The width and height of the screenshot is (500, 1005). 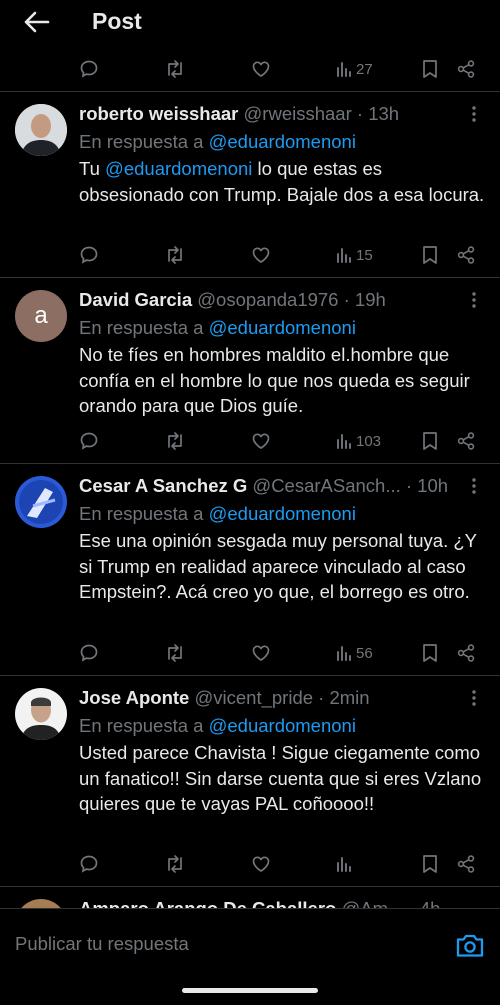 I want to click on views-count: 56, so click(x=364, y=653).